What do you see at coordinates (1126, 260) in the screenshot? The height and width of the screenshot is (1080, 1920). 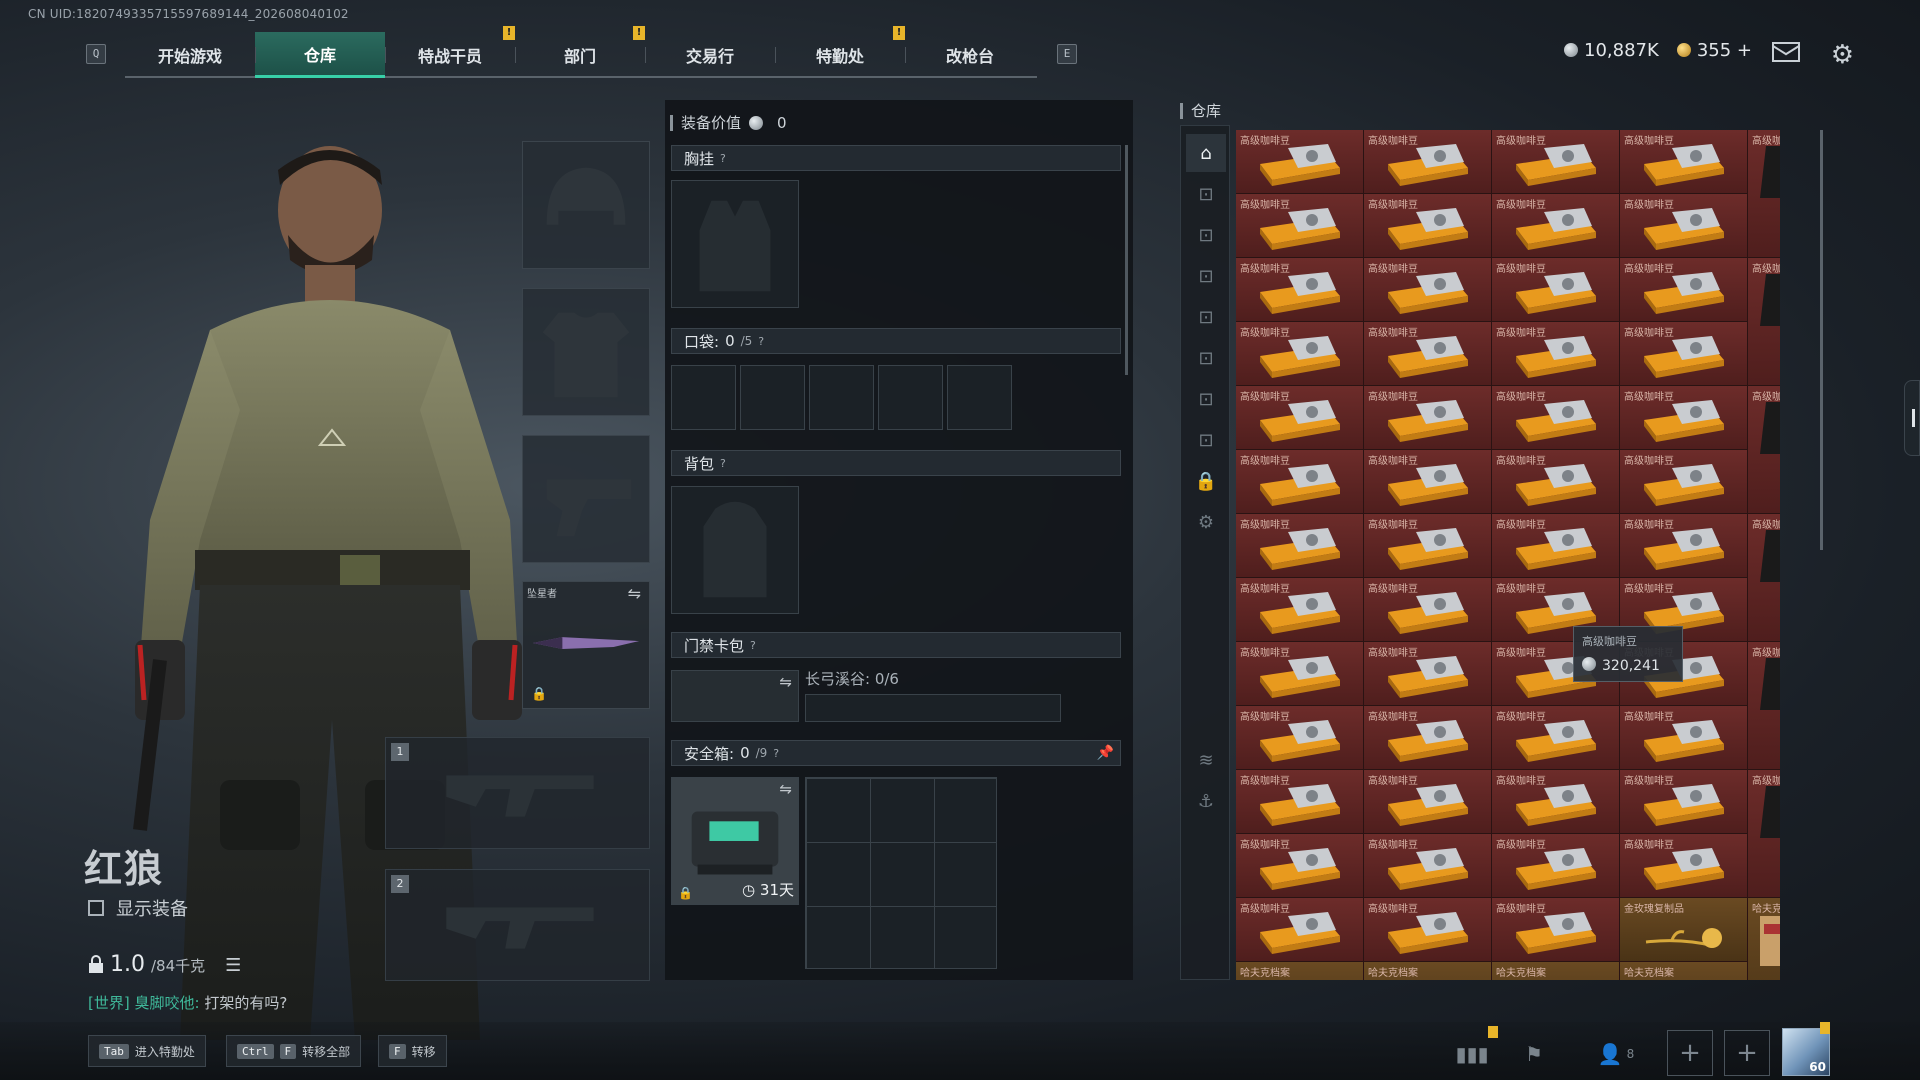 I see `gear-panel-scrollbar` at bounding box center [1126, 260].